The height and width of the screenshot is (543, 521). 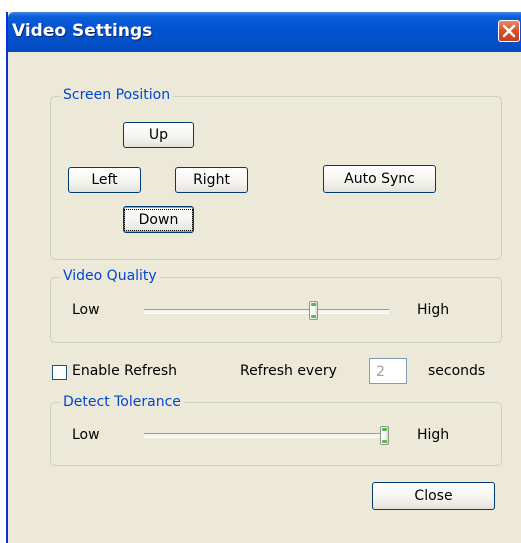 What do you see at coordinates (433, 435) in the screenshot?
I see `detect-tolerance-high-label: High` at bounding box center [433, 435].